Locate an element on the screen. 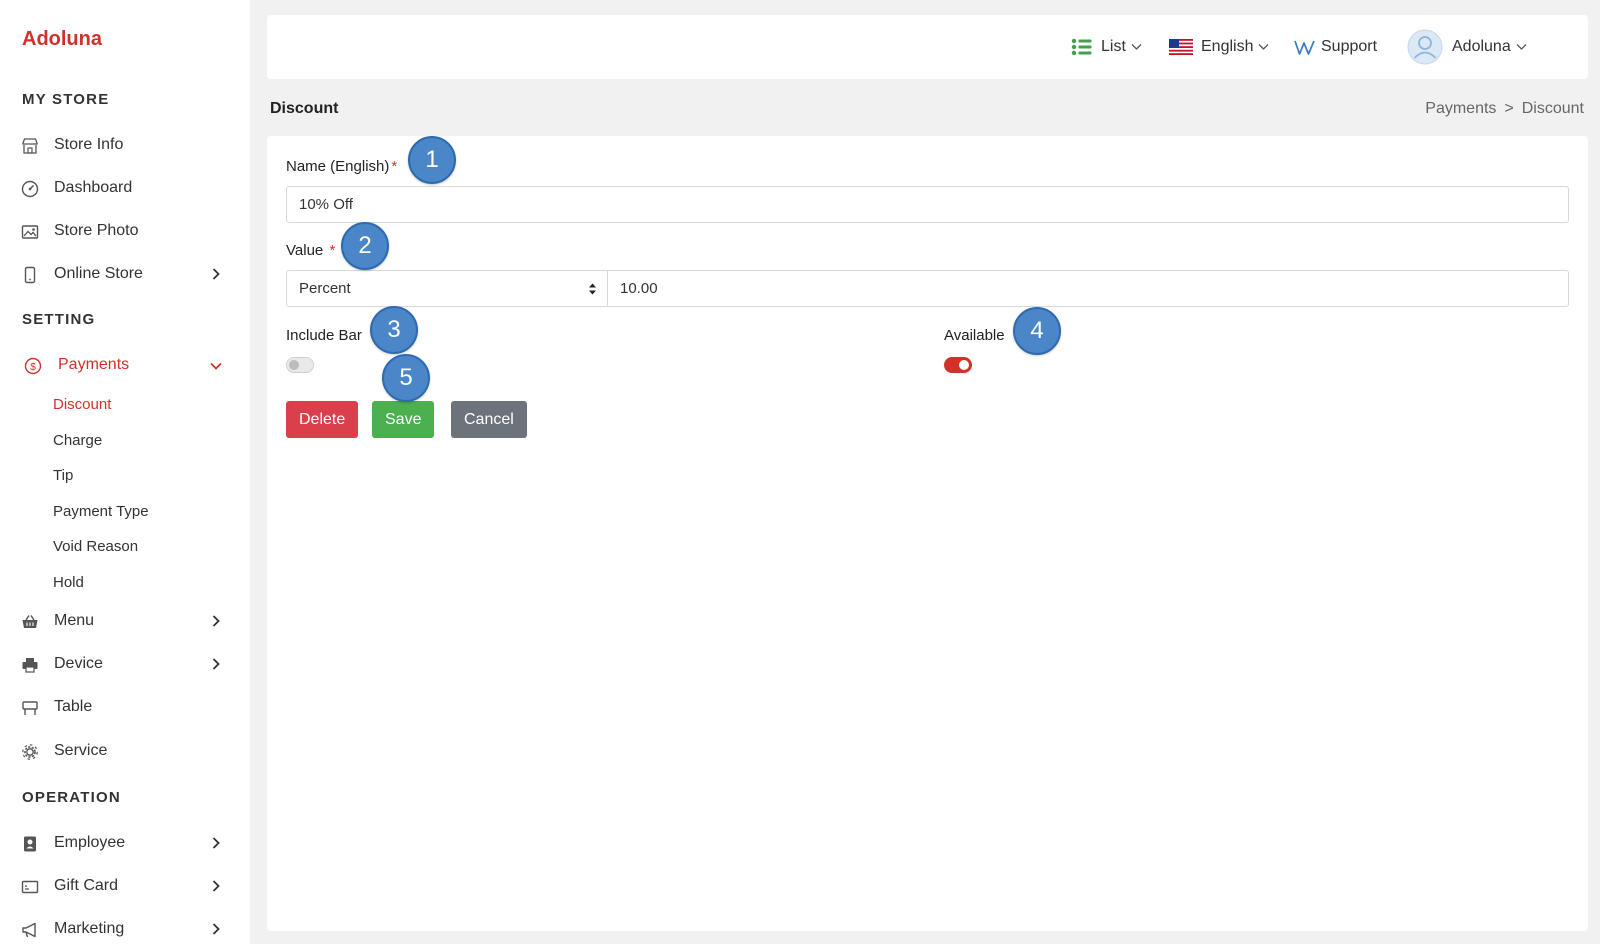 Image resolution: width=1600 pixels, height=944 pixels. sidebar-item-table: Table is located at coordinates (125, 707).